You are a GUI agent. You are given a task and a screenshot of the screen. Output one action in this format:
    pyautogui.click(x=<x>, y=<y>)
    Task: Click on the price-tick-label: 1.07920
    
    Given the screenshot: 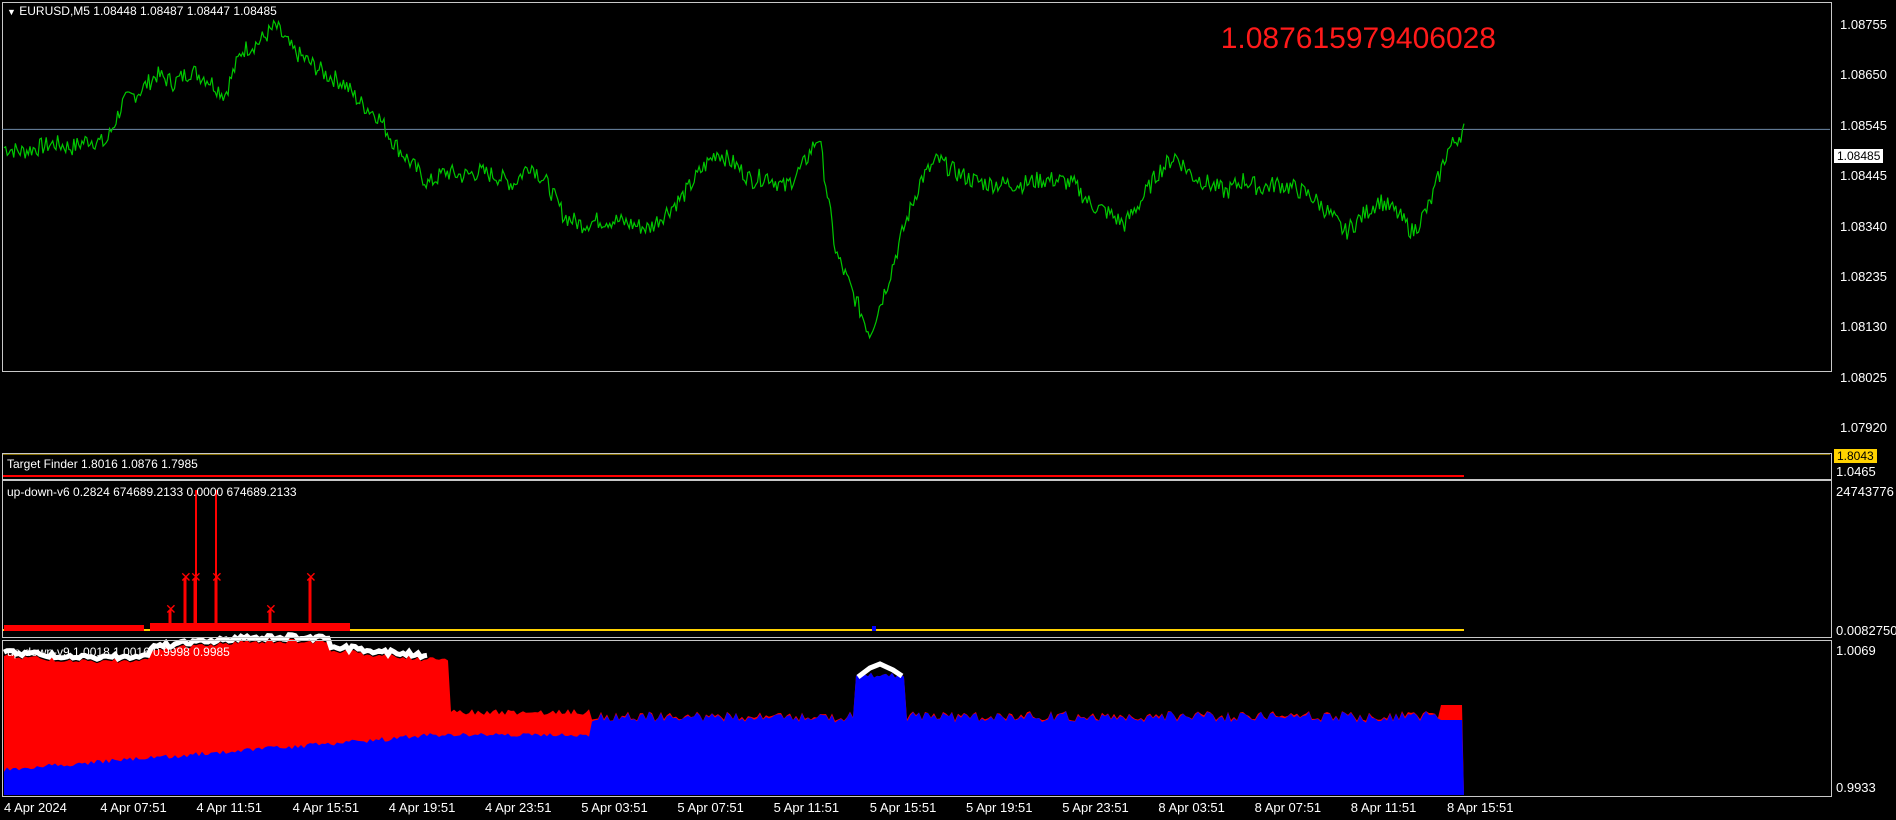 What is the action you would take?
    pyautogui.click(x=1863, y=428)
    